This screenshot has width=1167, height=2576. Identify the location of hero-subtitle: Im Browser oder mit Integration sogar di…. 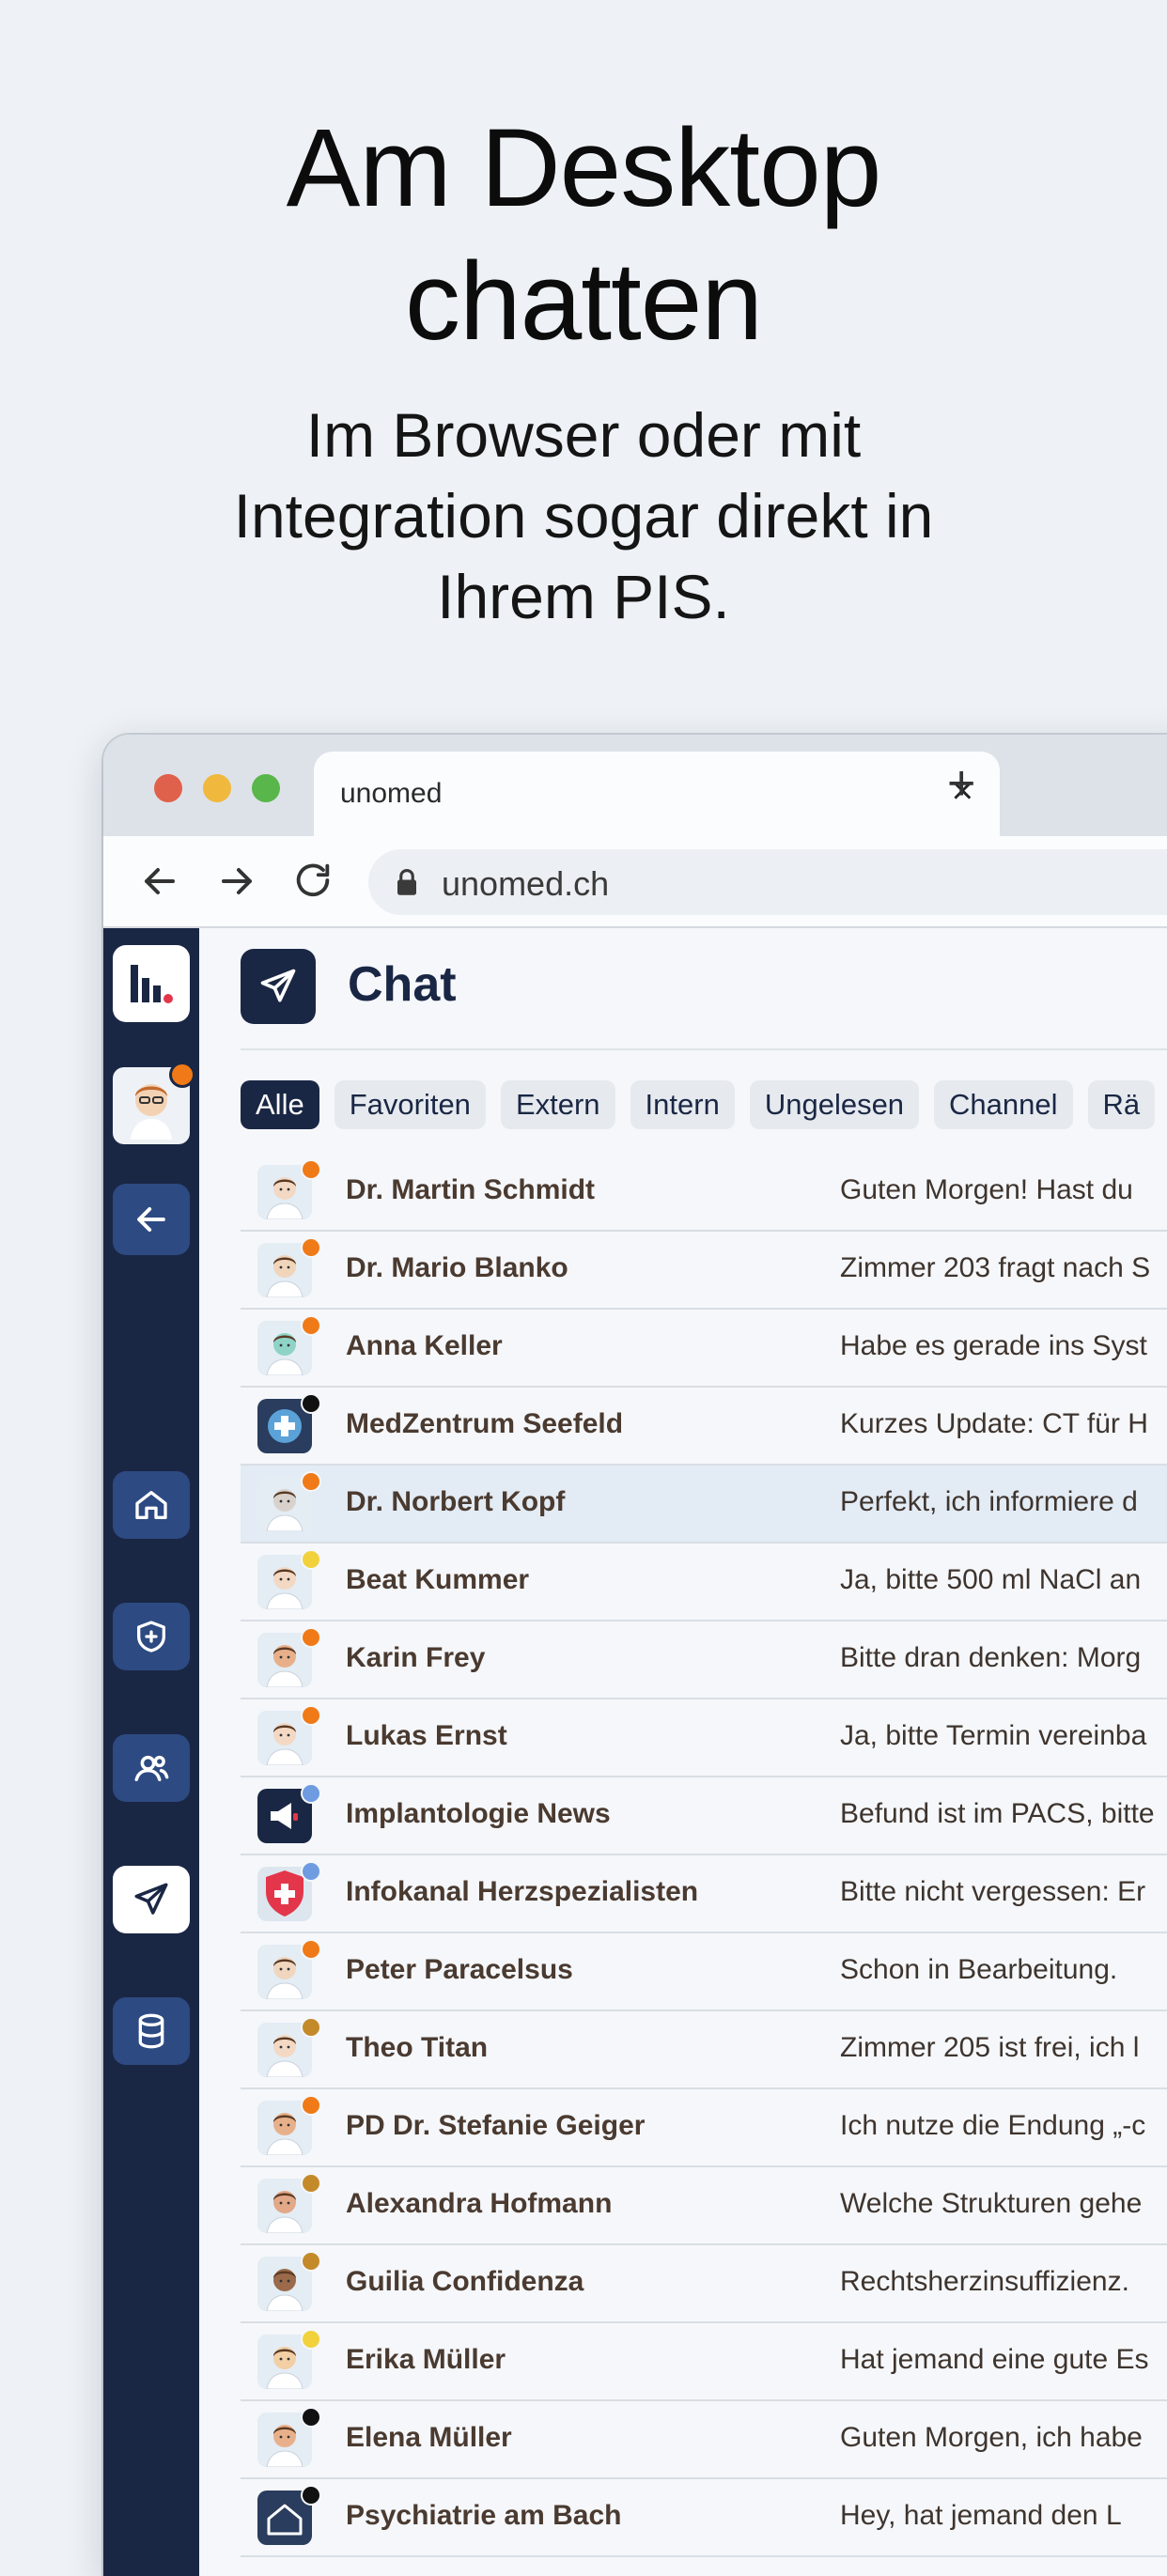
(583, 516).